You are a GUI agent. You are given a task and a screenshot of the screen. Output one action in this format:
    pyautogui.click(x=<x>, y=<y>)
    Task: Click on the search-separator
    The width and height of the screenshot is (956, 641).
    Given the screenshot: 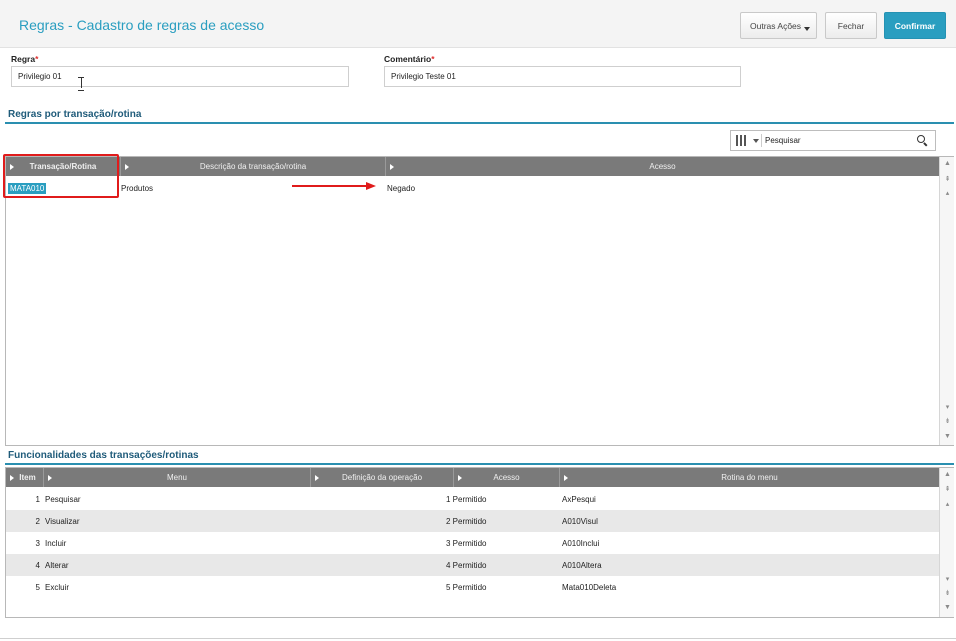 What is the action you would take?
    pyautogui.click(x=761, y=140)
    